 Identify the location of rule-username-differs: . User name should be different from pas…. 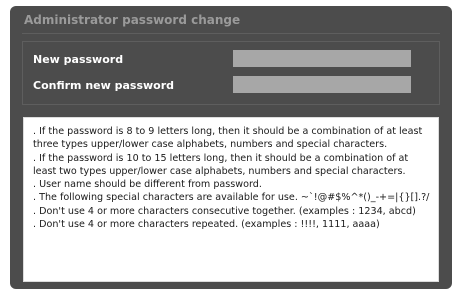
(147, 185).